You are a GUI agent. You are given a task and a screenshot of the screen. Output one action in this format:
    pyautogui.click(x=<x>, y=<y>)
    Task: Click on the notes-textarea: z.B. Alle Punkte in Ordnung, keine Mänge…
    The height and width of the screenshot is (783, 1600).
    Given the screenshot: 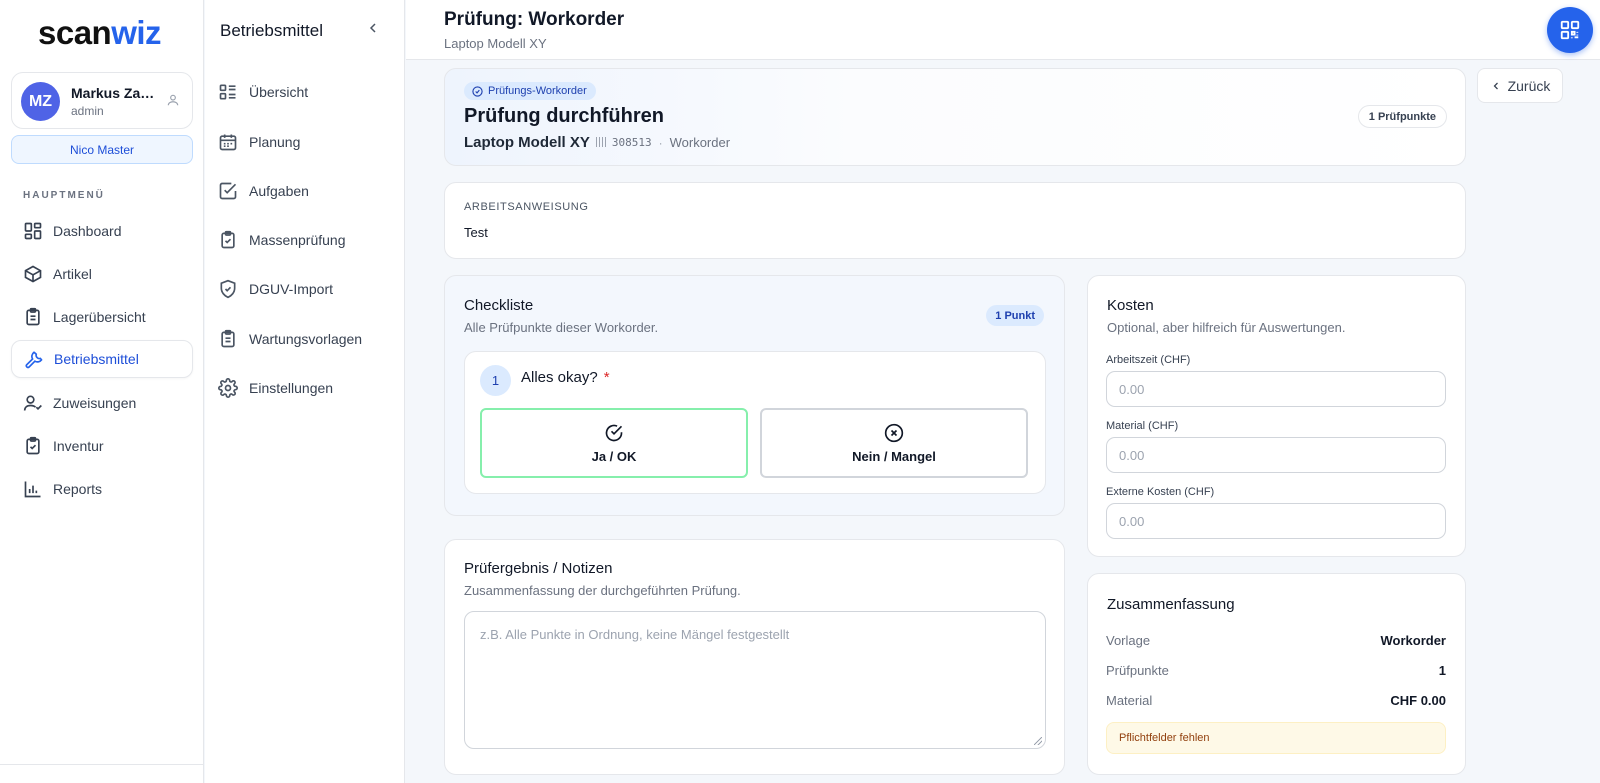 What is the action you would take?
    pyautogui.click(x=755, y=680)
    